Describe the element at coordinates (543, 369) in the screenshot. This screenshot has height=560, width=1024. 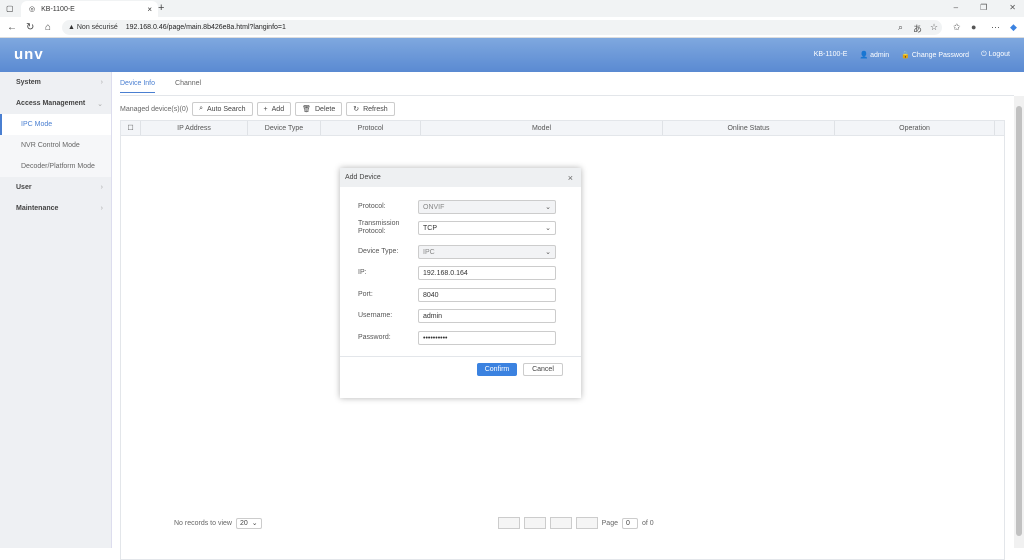
I see `cancel-button: Cancel` at that location.